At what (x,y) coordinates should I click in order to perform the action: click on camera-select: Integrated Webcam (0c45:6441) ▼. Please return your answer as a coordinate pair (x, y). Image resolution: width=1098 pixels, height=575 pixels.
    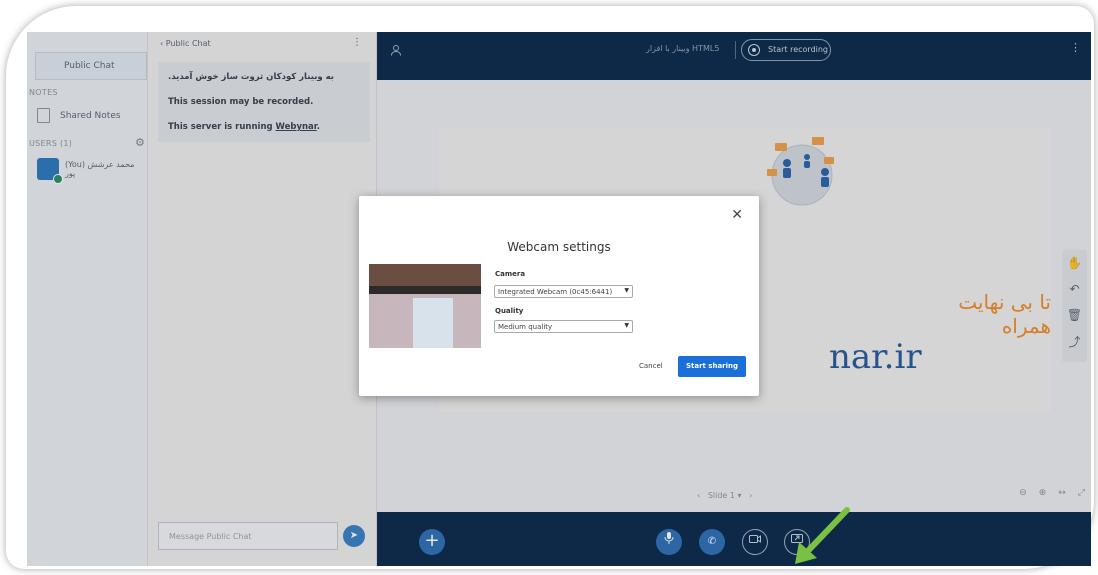
    Looking at the image, I should click on (563, 291).